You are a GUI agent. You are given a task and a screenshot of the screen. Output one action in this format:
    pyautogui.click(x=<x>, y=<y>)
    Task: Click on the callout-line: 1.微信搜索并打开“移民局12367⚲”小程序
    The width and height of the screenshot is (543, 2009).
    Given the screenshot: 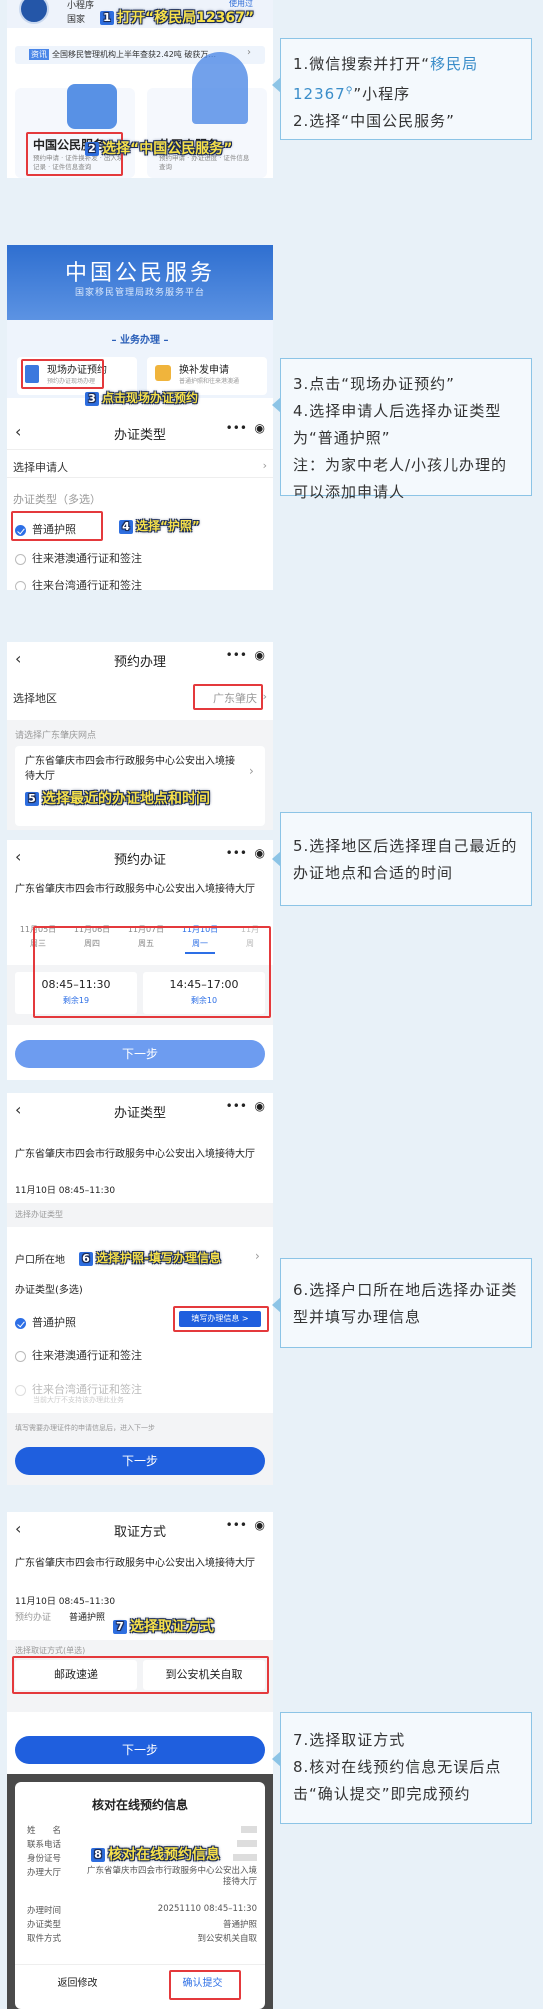 What is the action you would take?
    pyautogui.click(x=386, y=79)
    